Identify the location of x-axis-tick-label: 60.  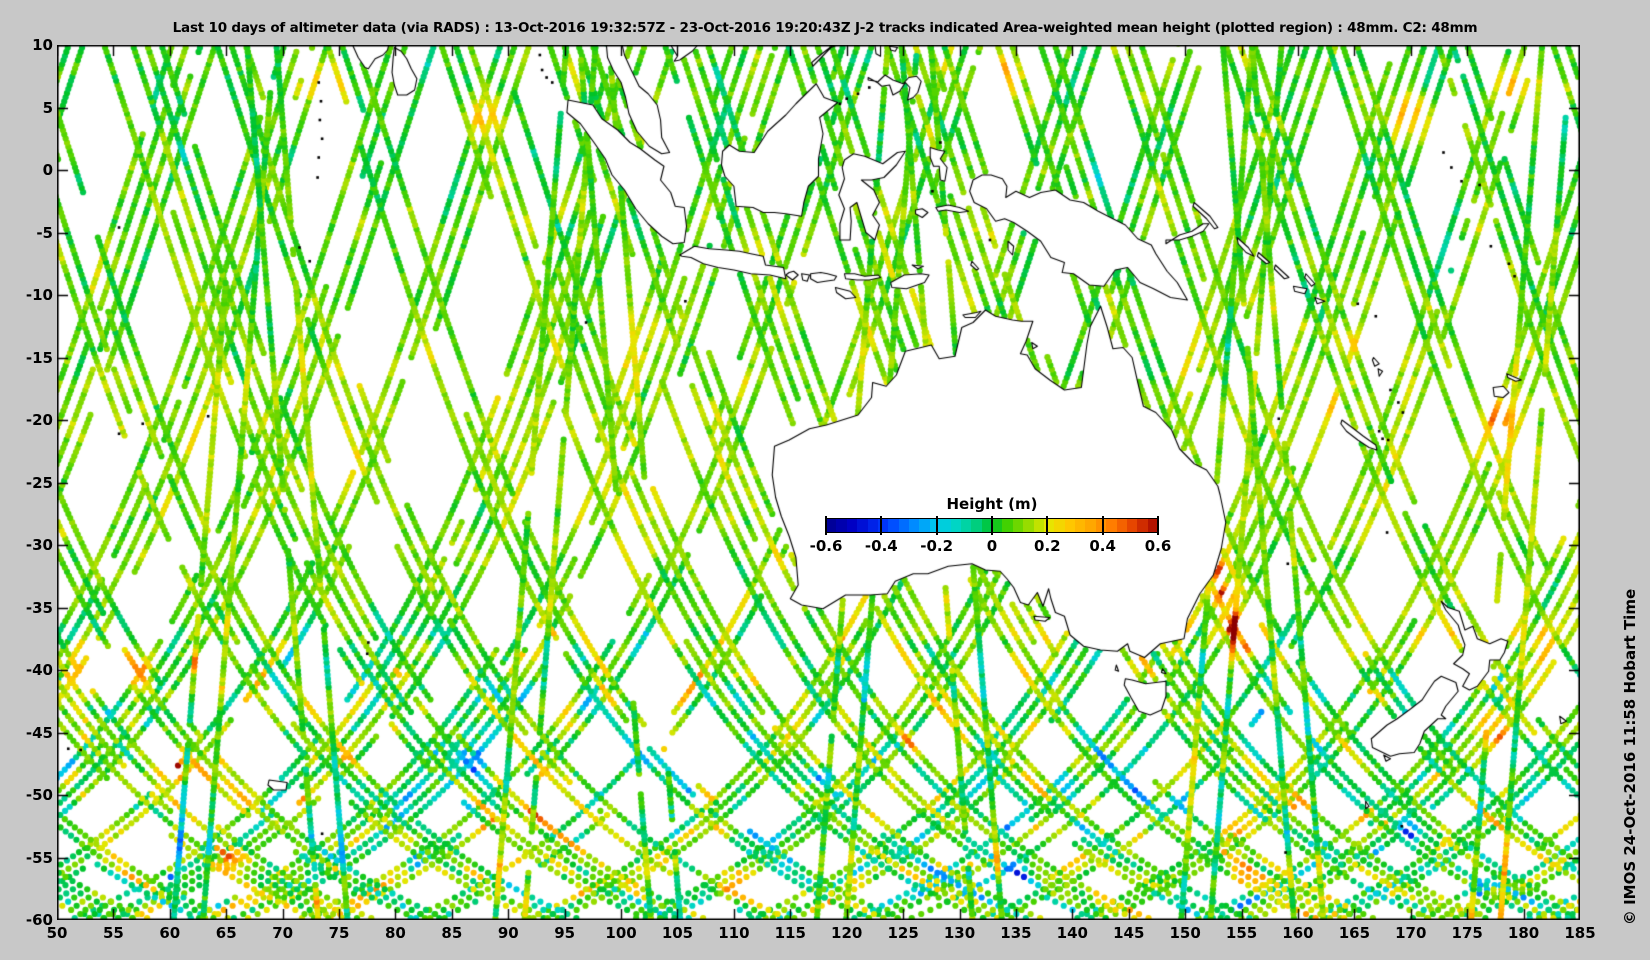
(170, 933).